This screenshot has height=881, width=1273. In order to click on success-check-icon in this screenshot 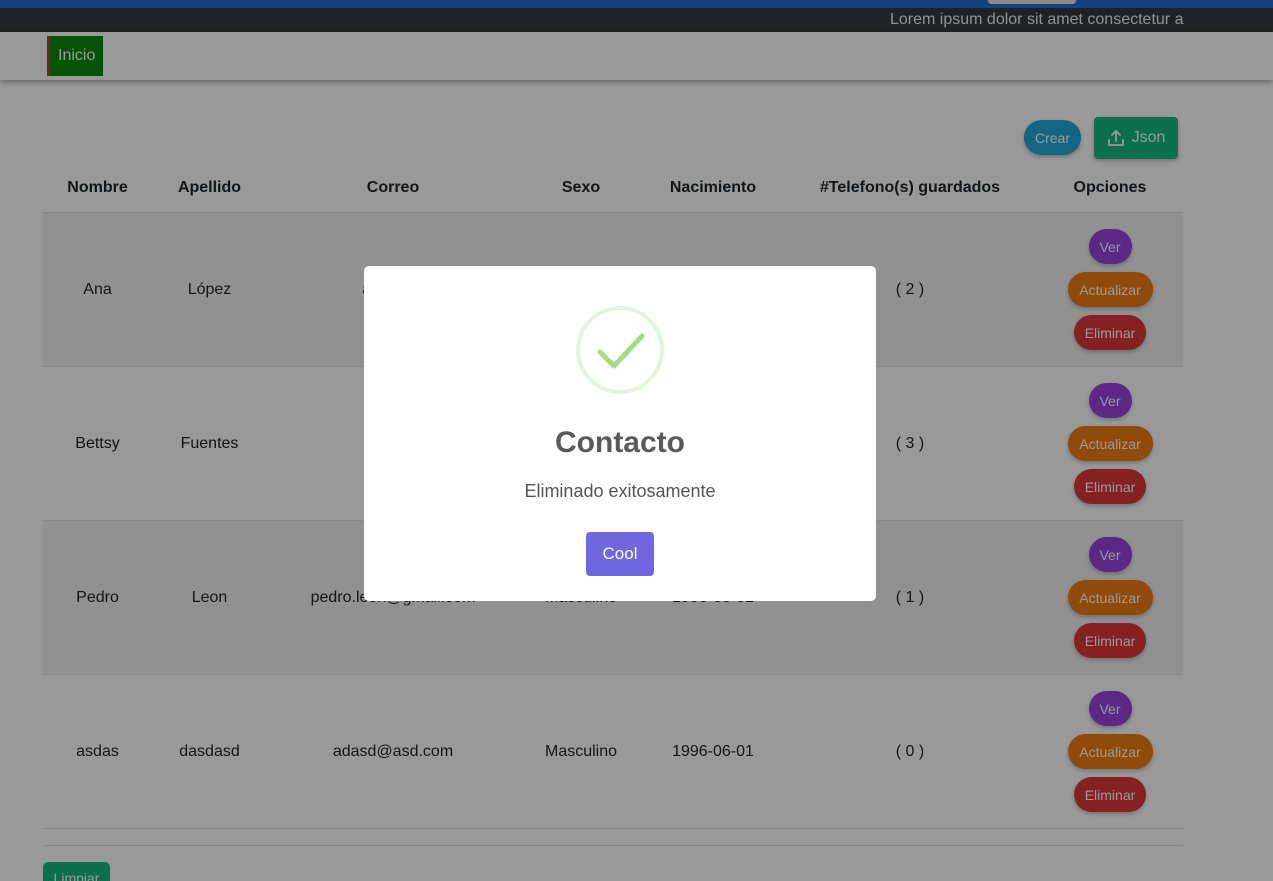, I will do `click(620, 350)`.